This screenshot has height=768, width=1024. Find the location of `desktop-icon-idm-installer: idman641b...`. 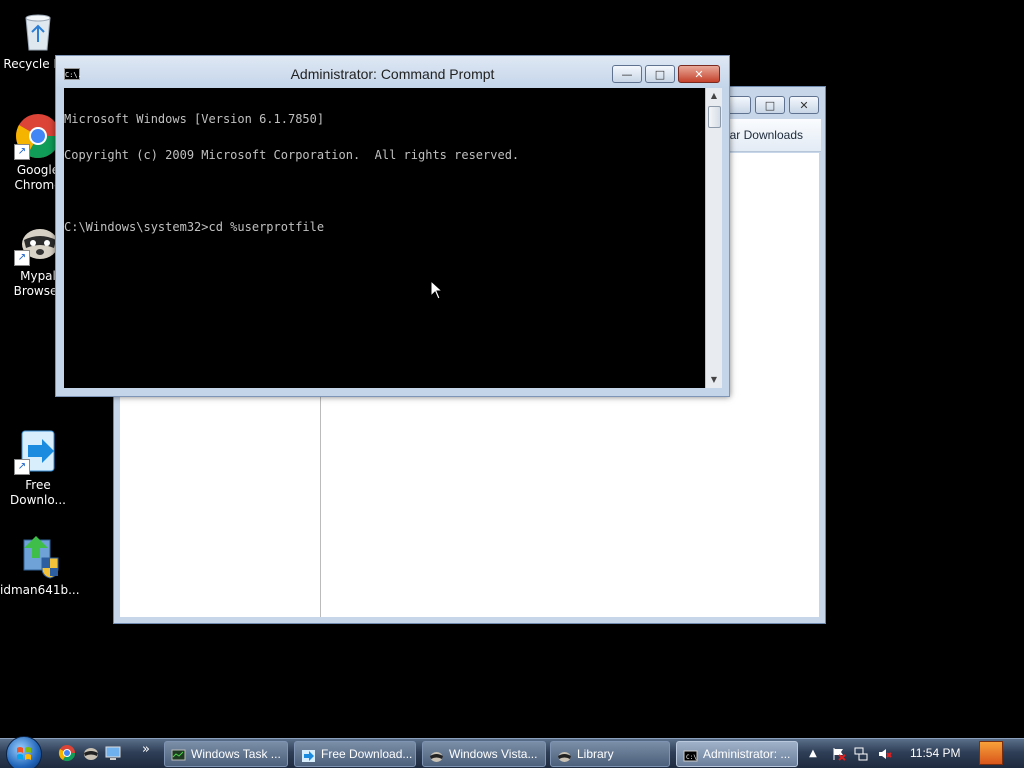

desktop-icon-idm-installer: idman641b... is located at coordinates (40, 565).